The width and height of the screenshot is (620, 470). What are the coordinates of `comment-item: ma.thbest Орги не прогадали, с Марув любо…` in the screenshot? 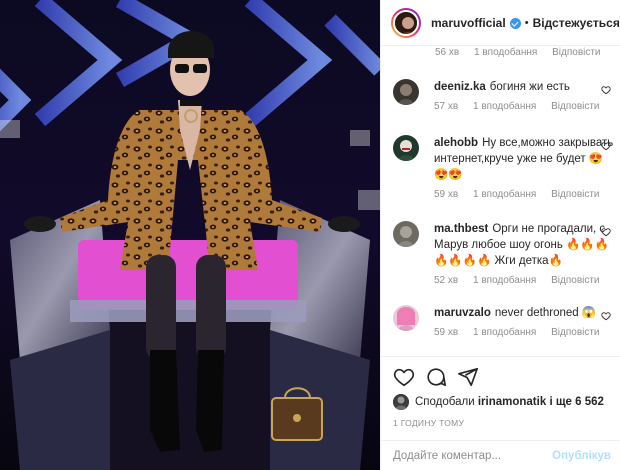 It's located at (505, 253).